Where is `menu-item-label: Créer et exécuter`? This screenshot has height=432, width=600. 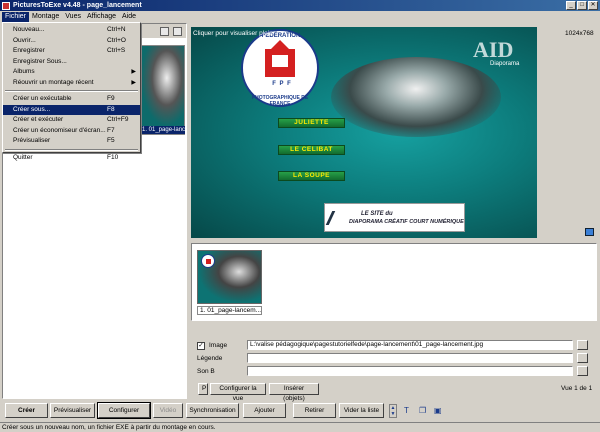 menu-item-label: Créer et exécuter is located at coordinates (38, 119).